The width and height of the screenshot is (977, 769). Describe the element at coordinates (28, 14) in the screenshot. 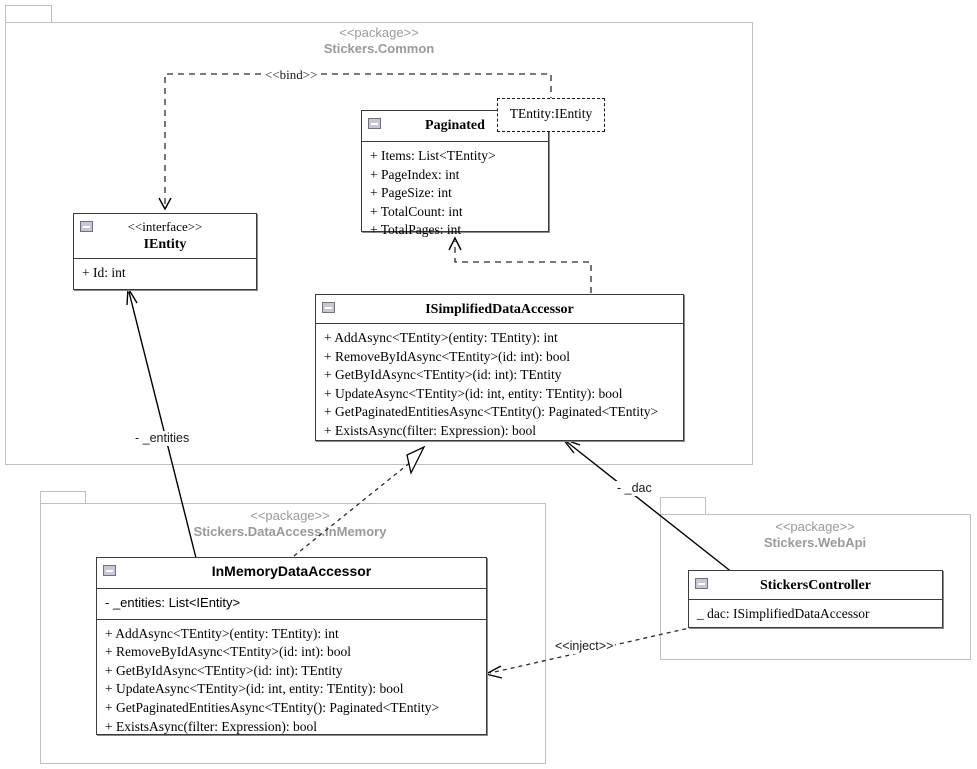

I see `package-tab-stickers-common` at that location.